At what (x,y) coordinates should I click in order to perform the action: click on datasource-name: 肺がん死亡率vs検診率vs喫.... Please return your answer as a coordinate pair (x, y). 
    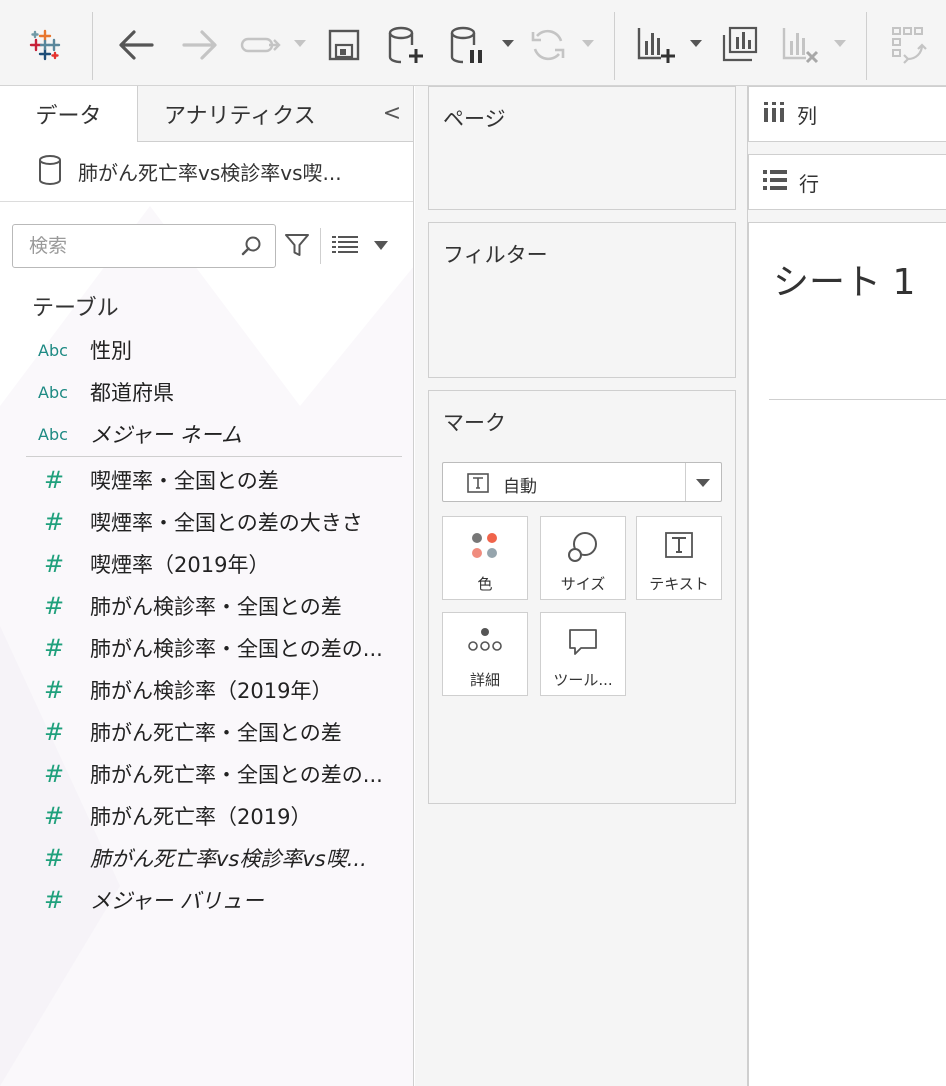
    Looking at the image, I should click on (210, 173).